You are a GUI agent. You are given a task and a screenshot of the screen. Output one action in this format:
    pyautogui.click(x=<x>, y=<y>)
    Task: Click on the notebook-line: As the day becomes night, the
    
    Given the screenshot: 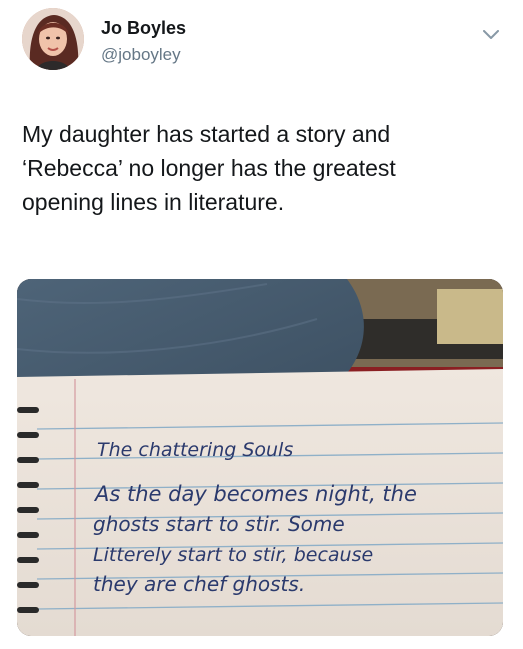 What is the action you would take?
    pyautogui.click(x=255, y=494)
    